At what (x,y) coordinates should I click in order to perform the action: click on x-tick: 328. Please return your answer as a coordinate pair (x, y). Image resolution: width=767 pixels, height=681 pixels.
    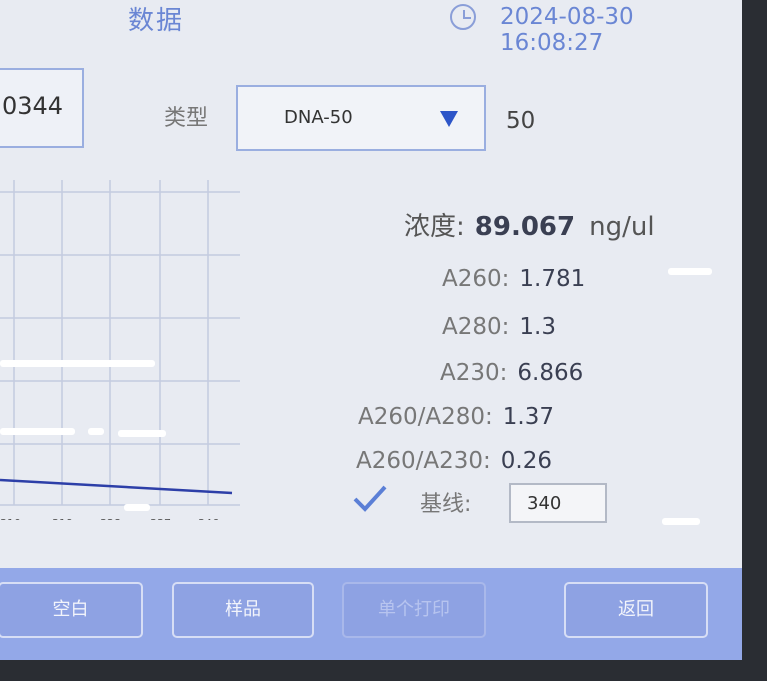
    Looking at the image, I should click on (110, 518).